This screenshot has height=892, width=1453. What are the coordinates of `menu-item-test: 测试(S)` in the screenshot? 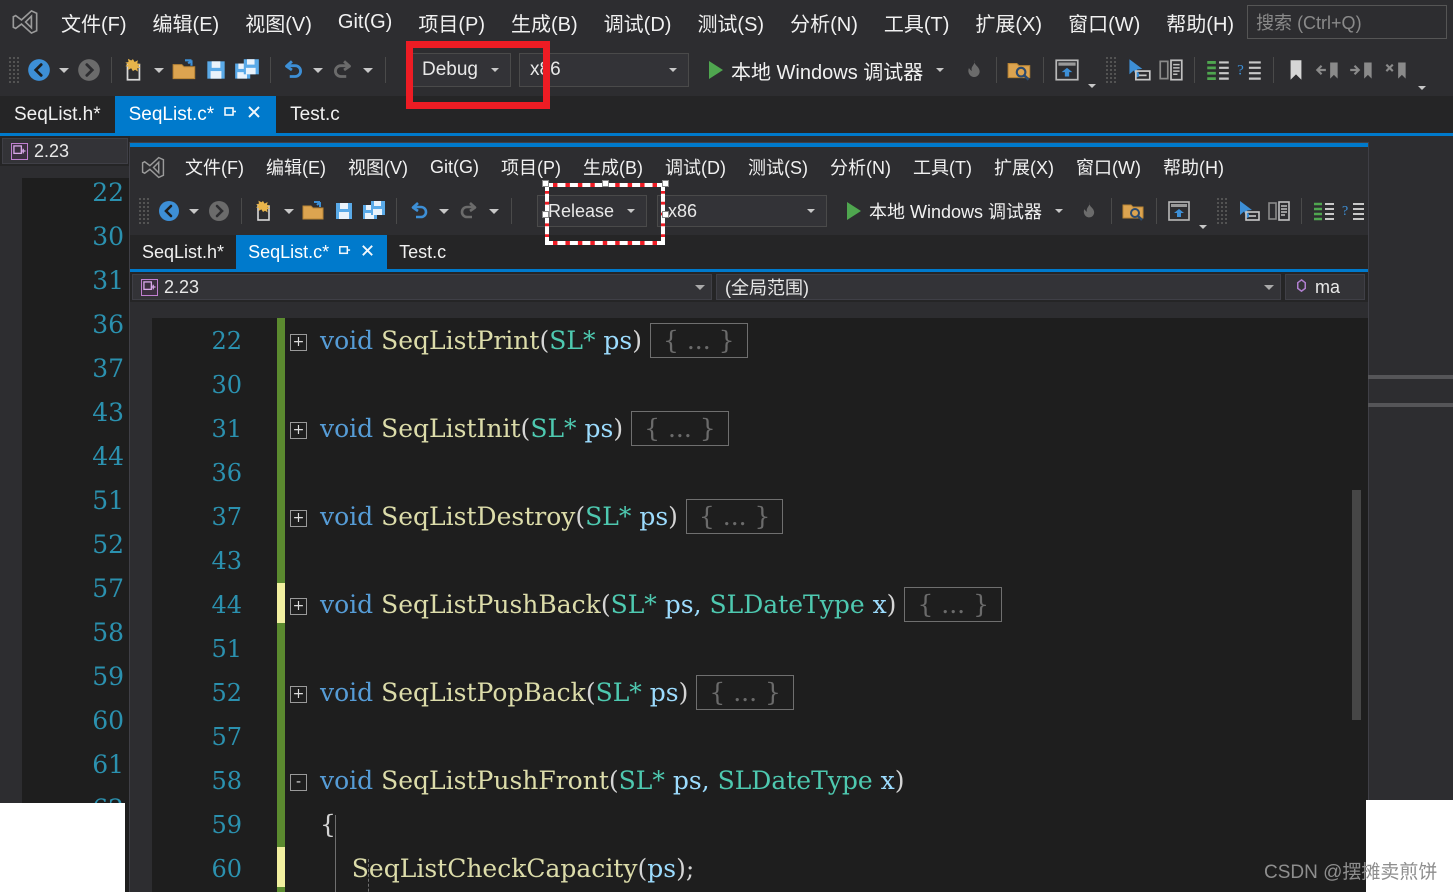 It's located at (730, 22).